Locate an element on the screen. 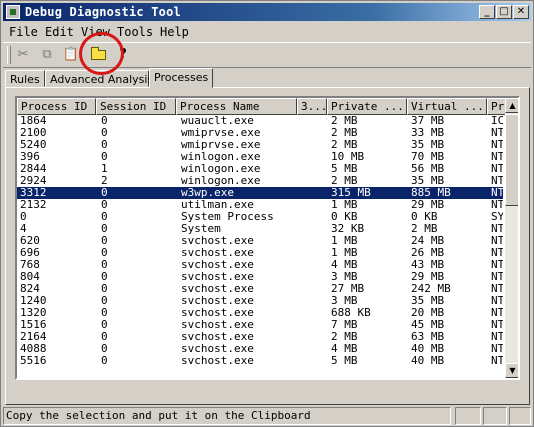  table-row: 804 0 svchost.exe 3 MB 29 MB NT is located at coordinates (260, 277).